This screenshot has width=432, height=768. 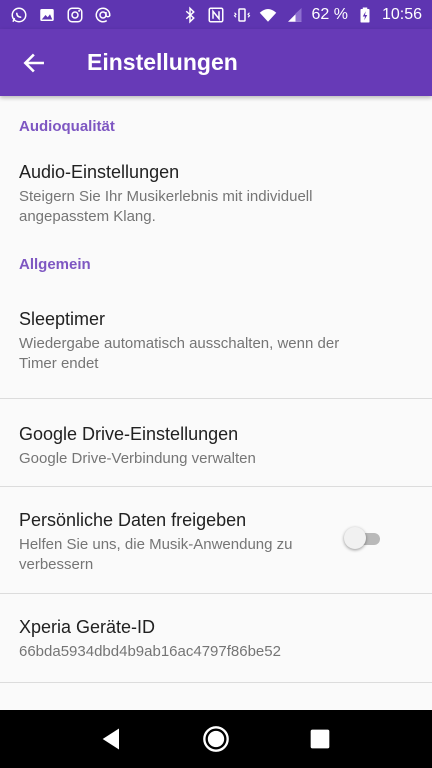 What do you see at coordinates (61, 15) in the screenshot?
I see `status-bar-notifications` at bounding box center [61, 15].